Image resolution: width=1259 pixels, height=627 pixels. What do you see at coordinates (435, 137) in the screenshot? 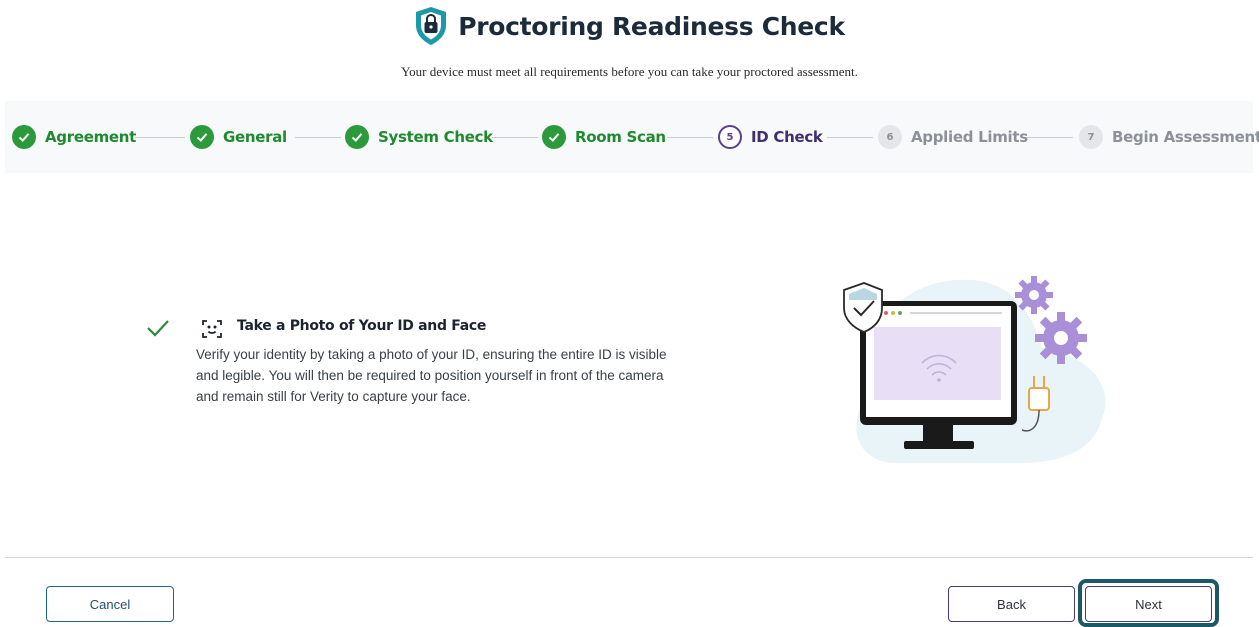
I see `step-label: System Check` at bounding box center [435, 137].